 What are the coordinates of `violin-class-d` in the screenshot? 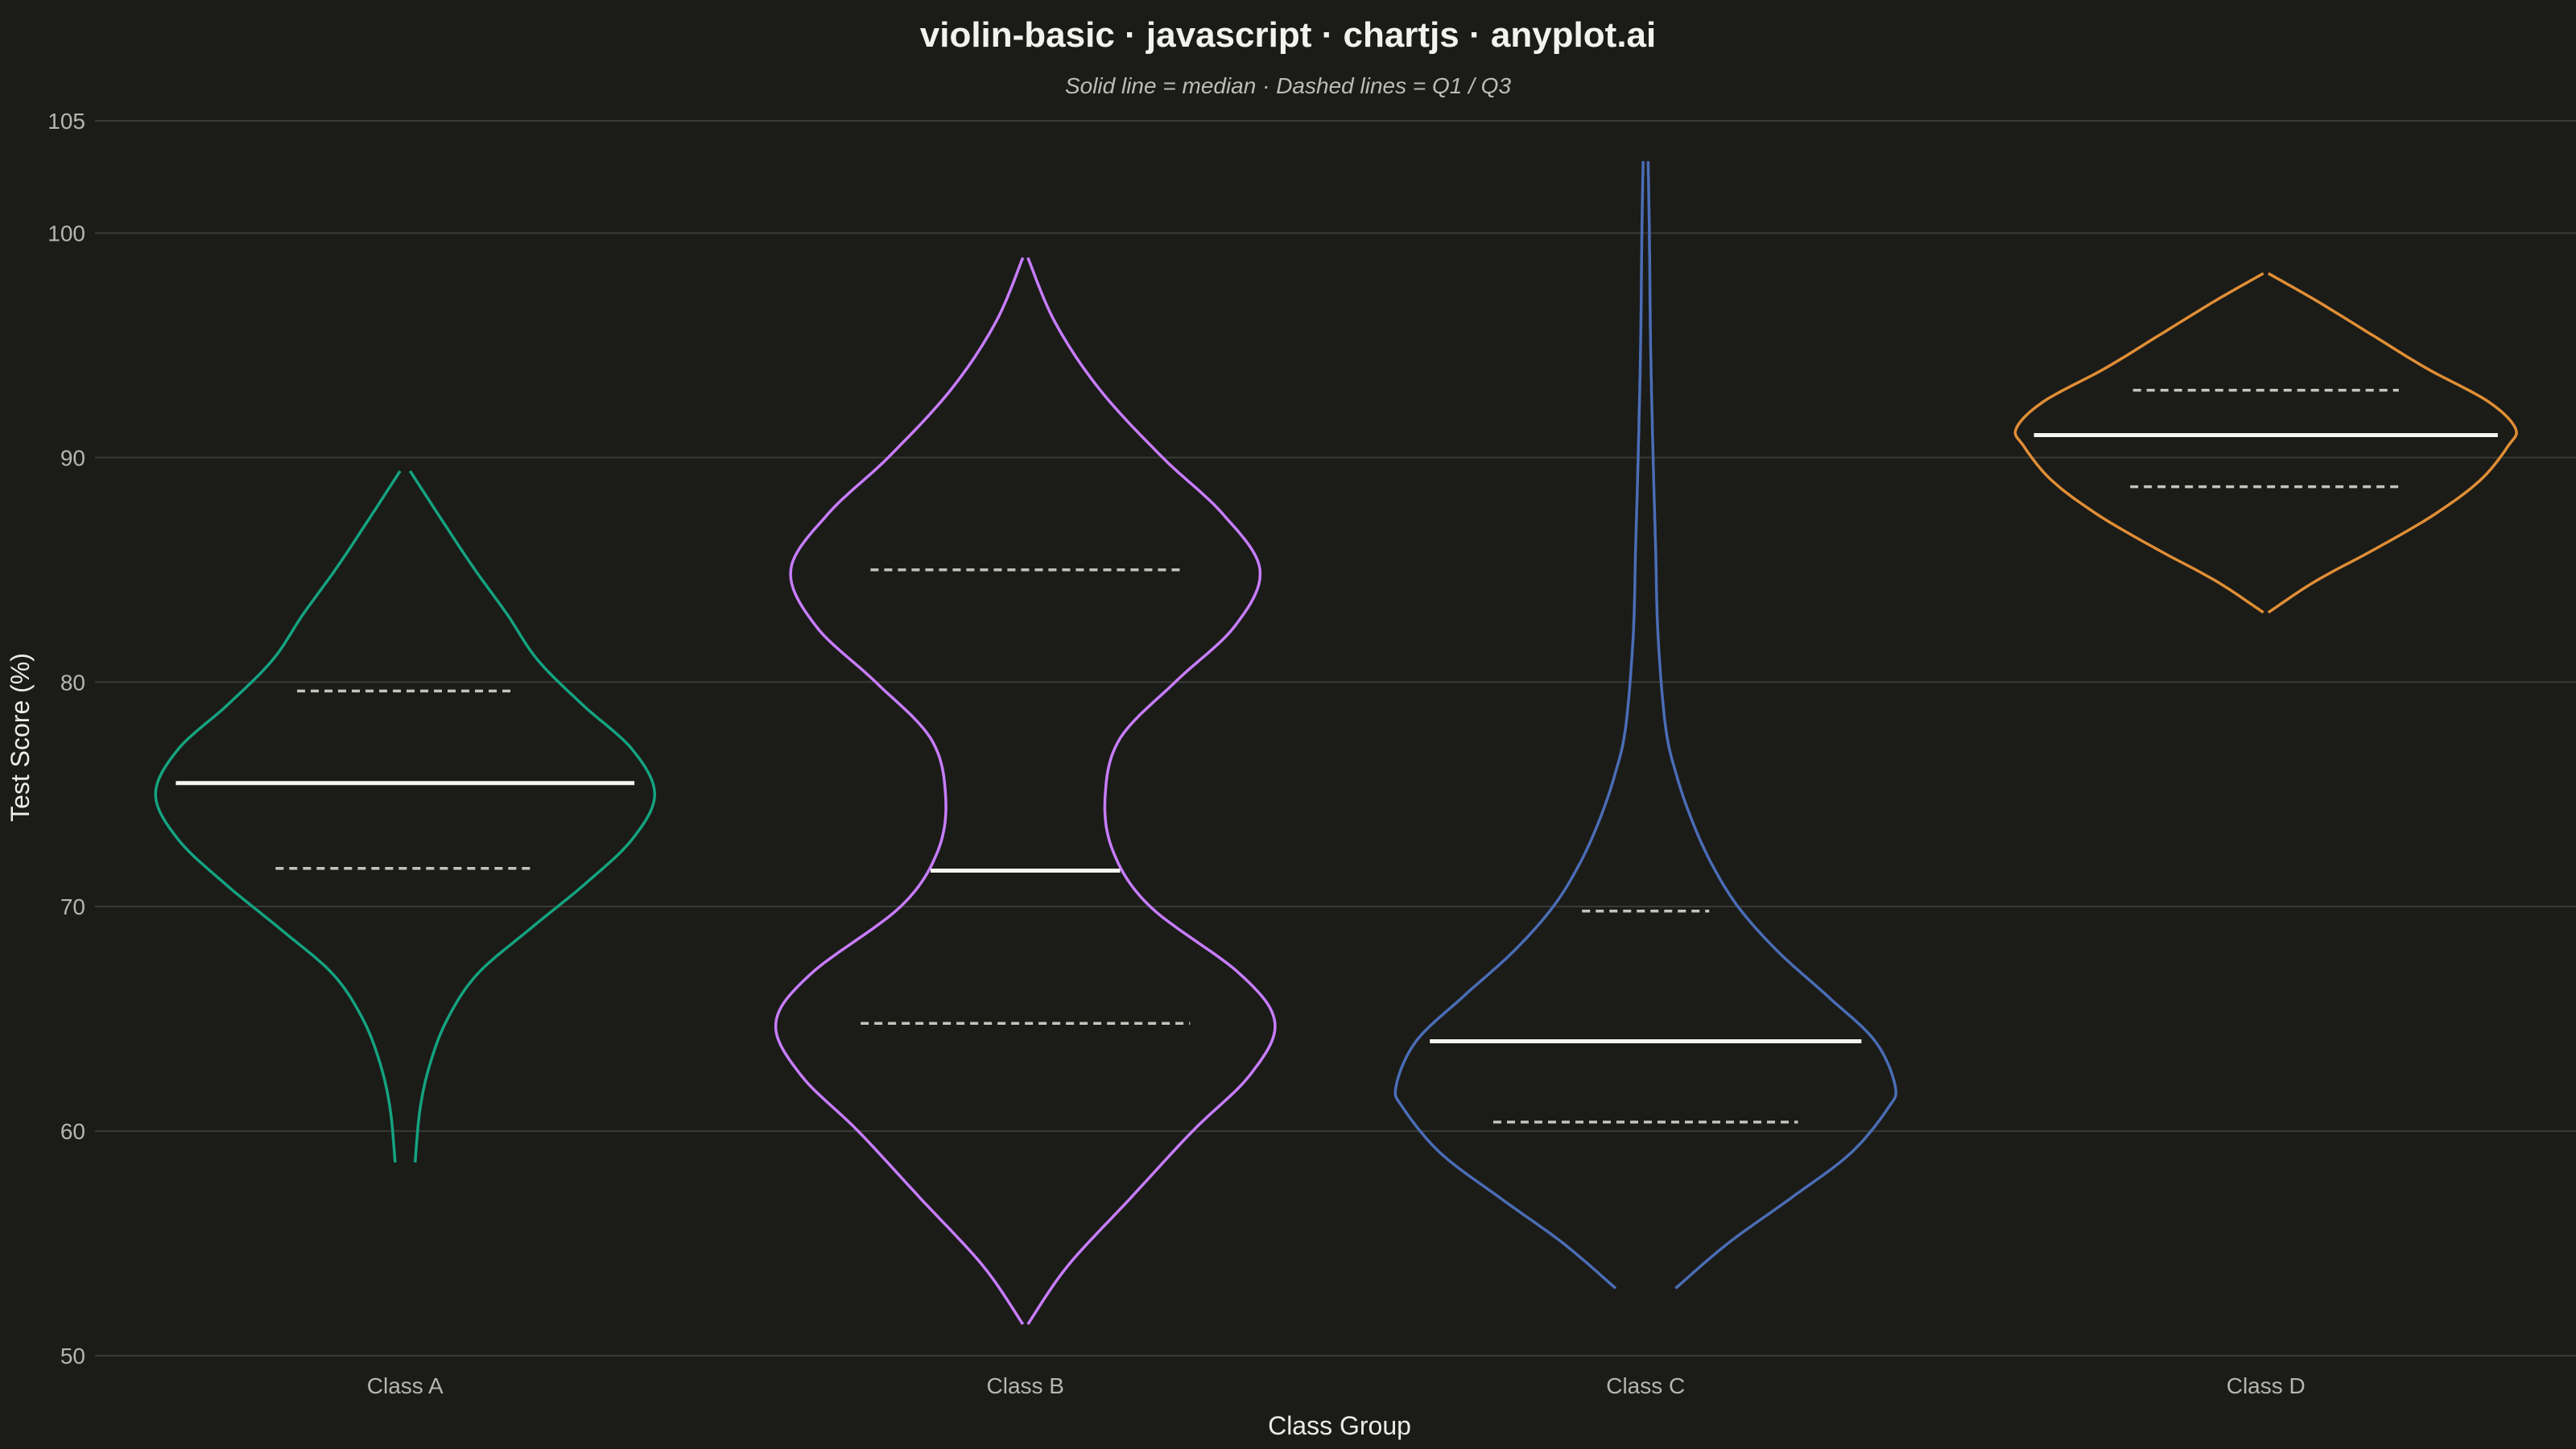 It's located at (2265, 443).